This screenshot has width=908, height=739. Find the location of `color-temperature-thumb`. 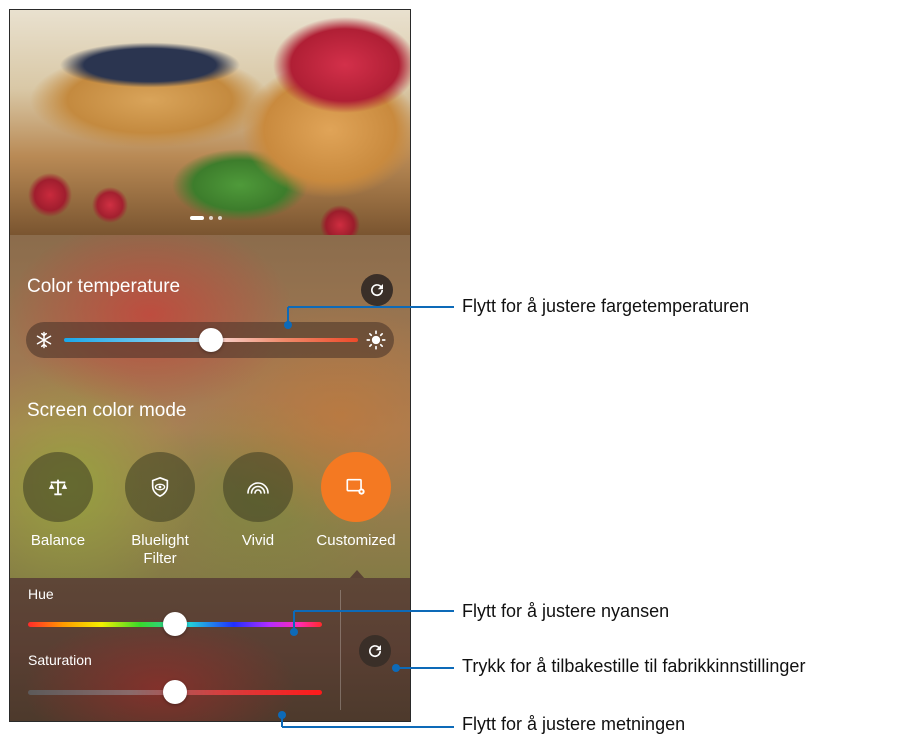

color-temperature-thumb is located at coordinates (211, 340).